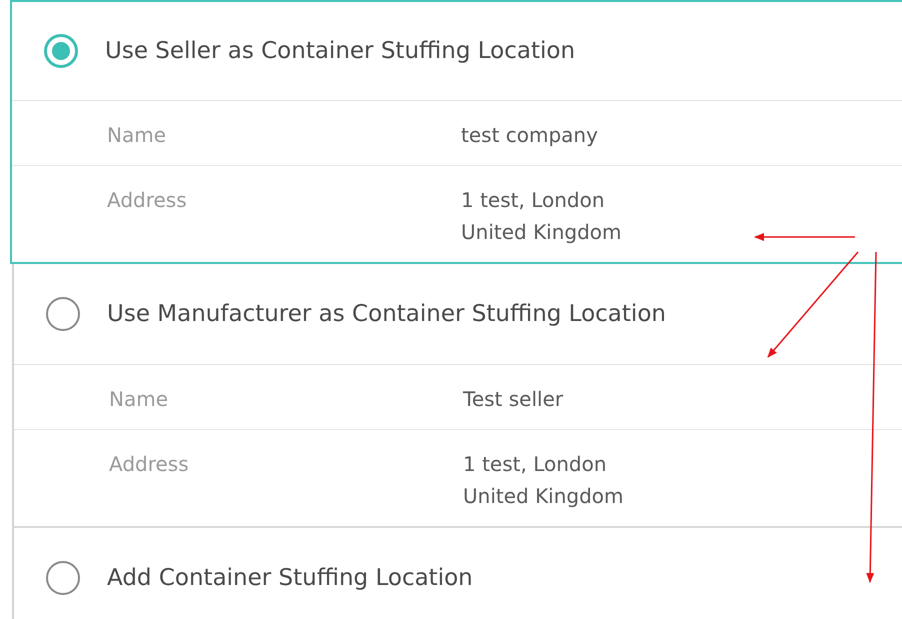 The image size is (902, 619). I want to click on field-value: test company, so click(529, 135).